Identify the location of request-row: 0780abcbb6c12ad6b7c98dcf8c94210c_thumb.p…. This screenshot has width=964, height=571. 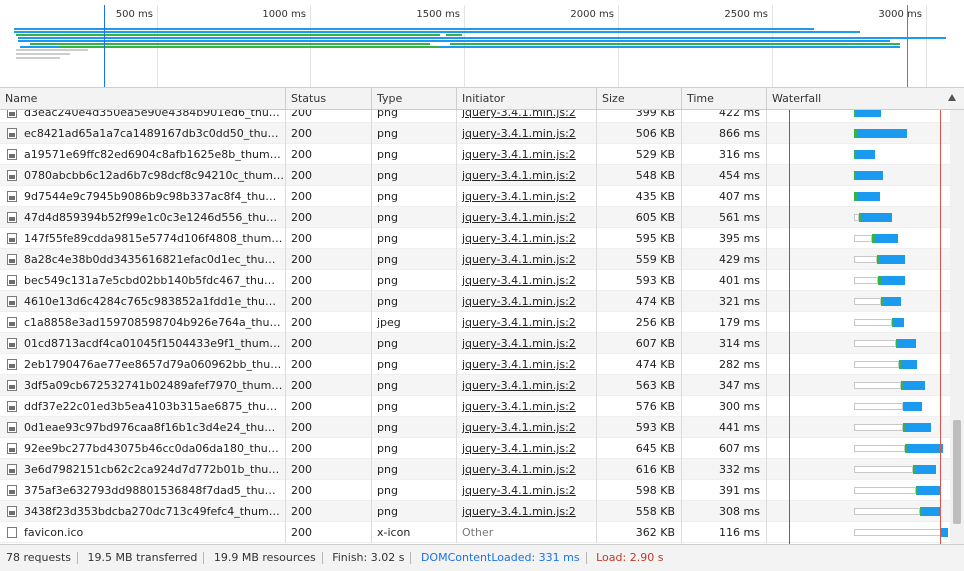
(475, 175).